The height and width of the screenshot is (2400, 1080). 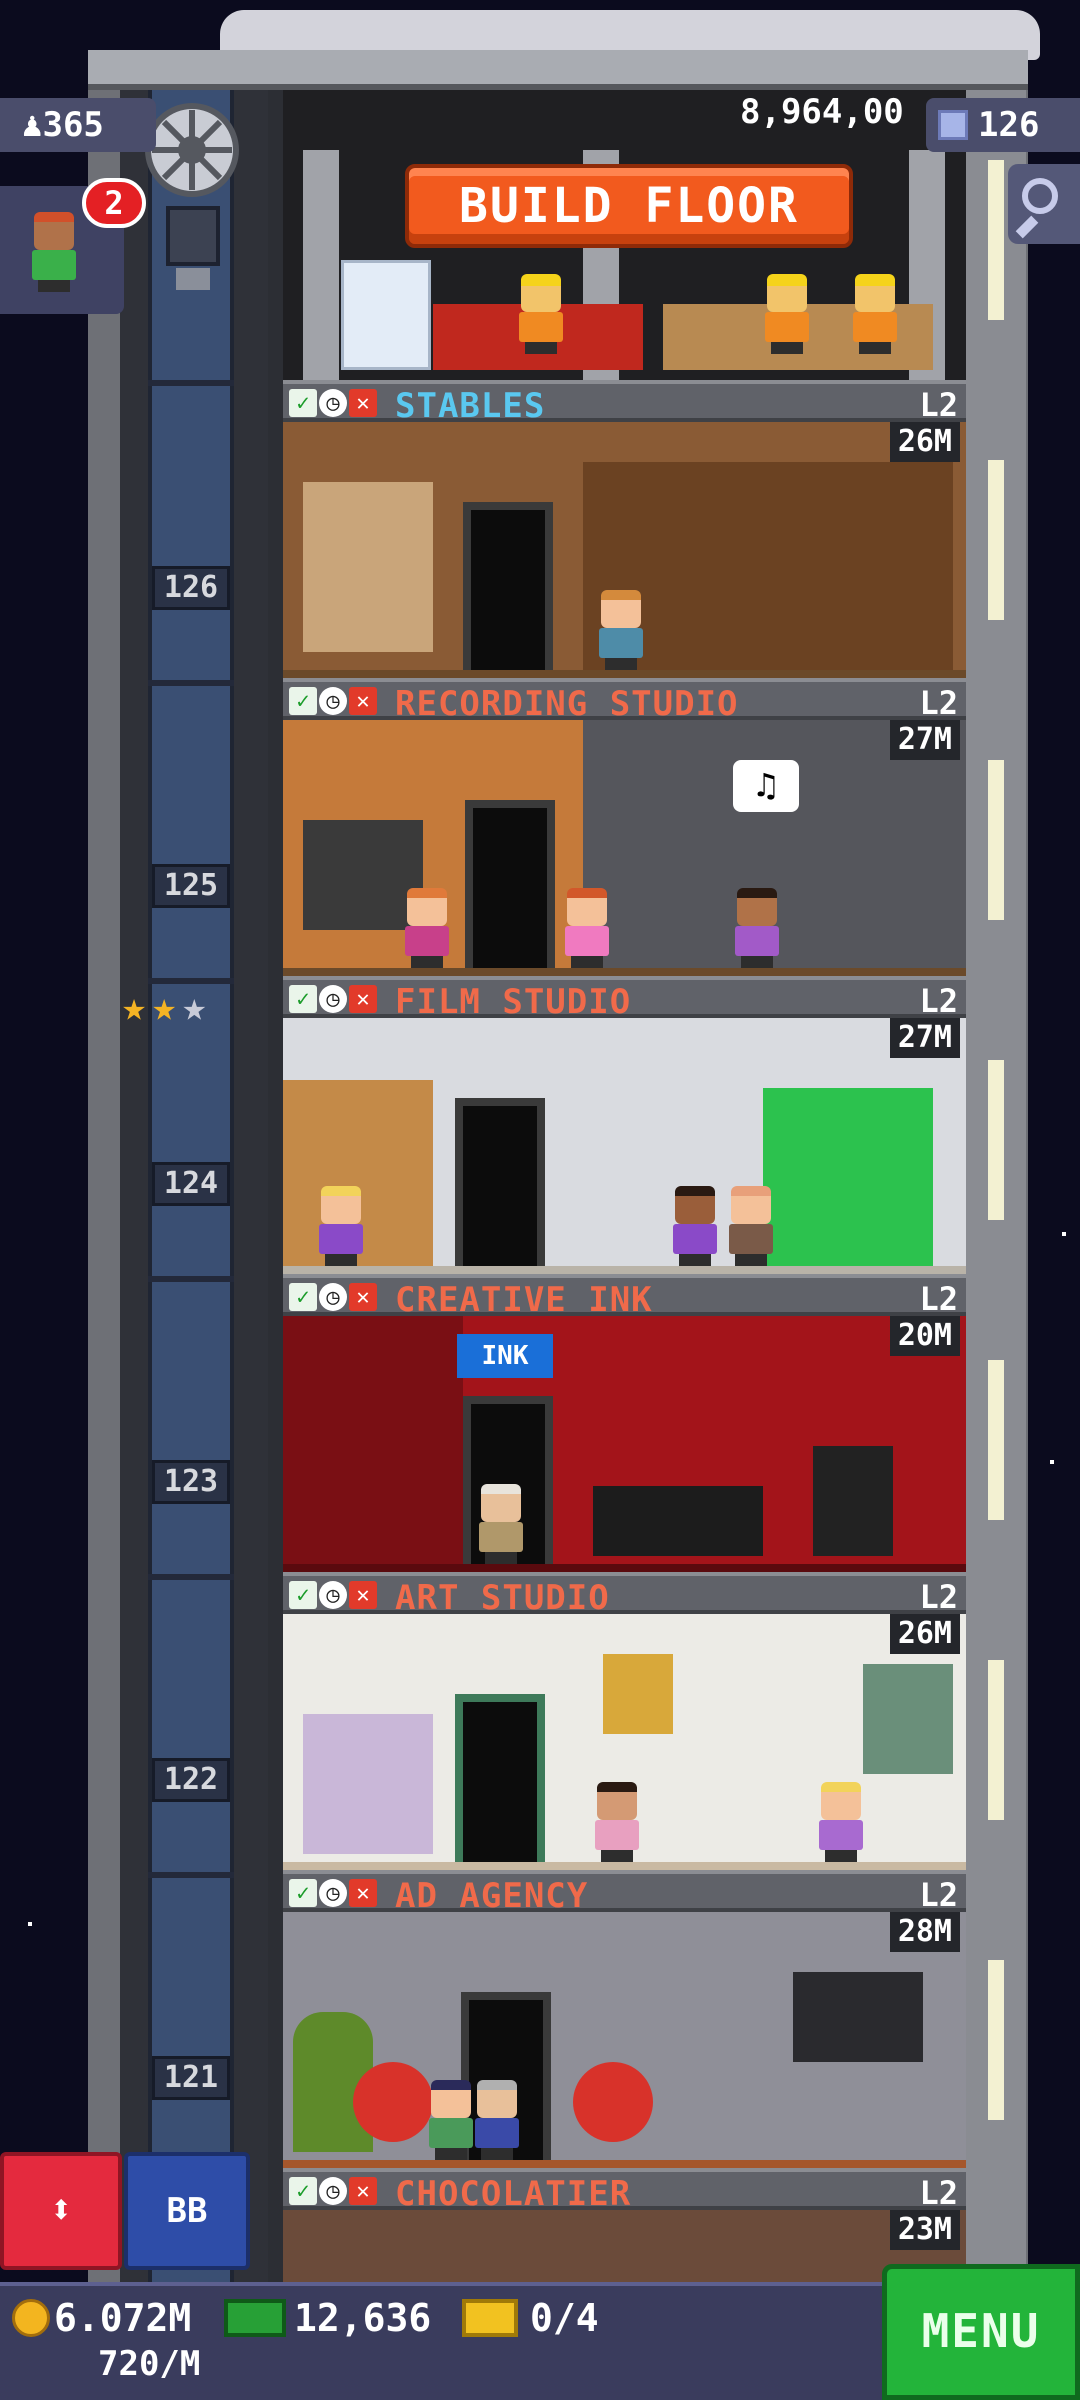 I want to click on coin-icon, so click(x=31, y=2318).